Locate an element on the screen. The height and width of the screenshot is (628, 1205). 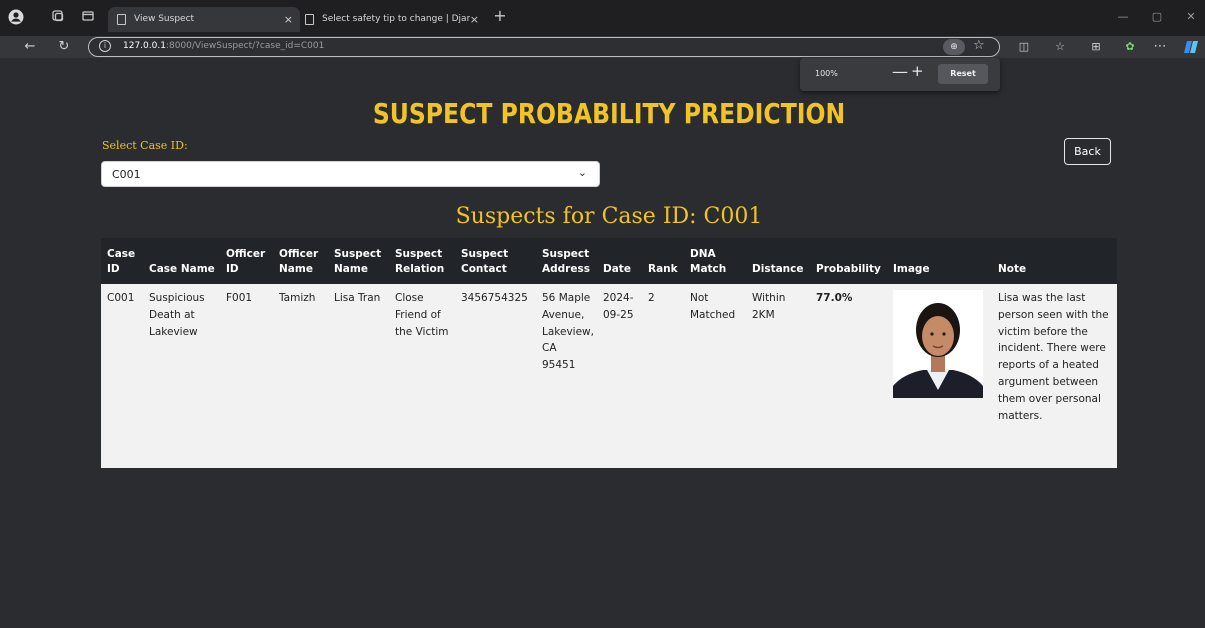
column-header: Note is located at coordinates (1012, 269).